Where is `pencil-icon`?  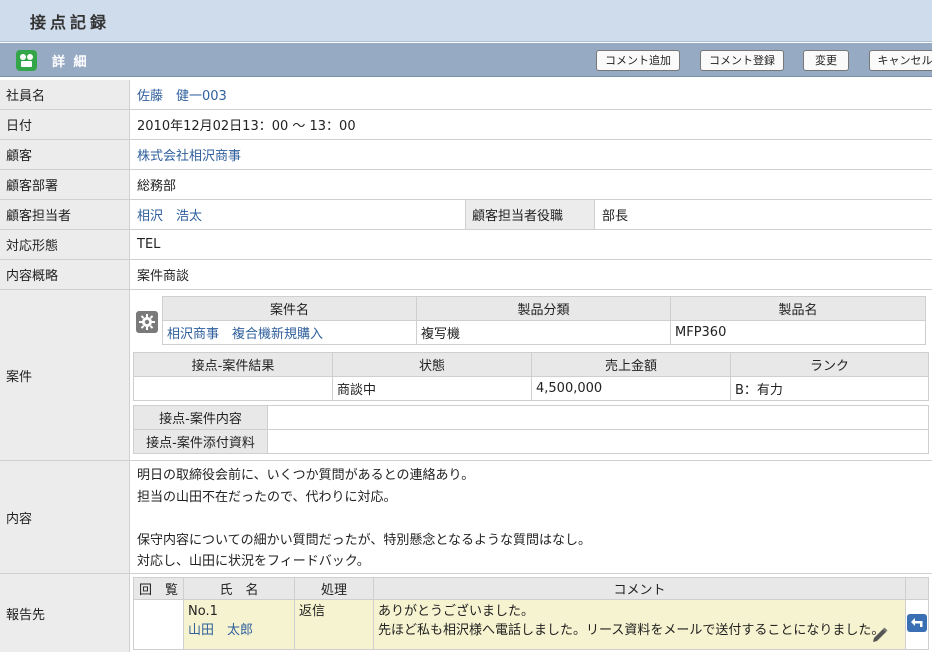 pencil-icon is located at coordinates (880, 637).